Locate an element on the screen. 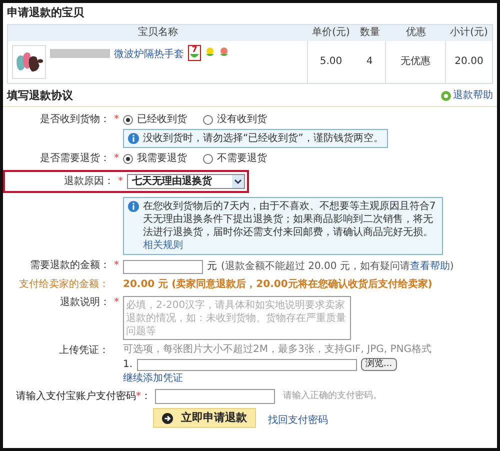 This screenshot has height=451, width=500. rules-link: 相关规则 is located at coordinates (163, 245).